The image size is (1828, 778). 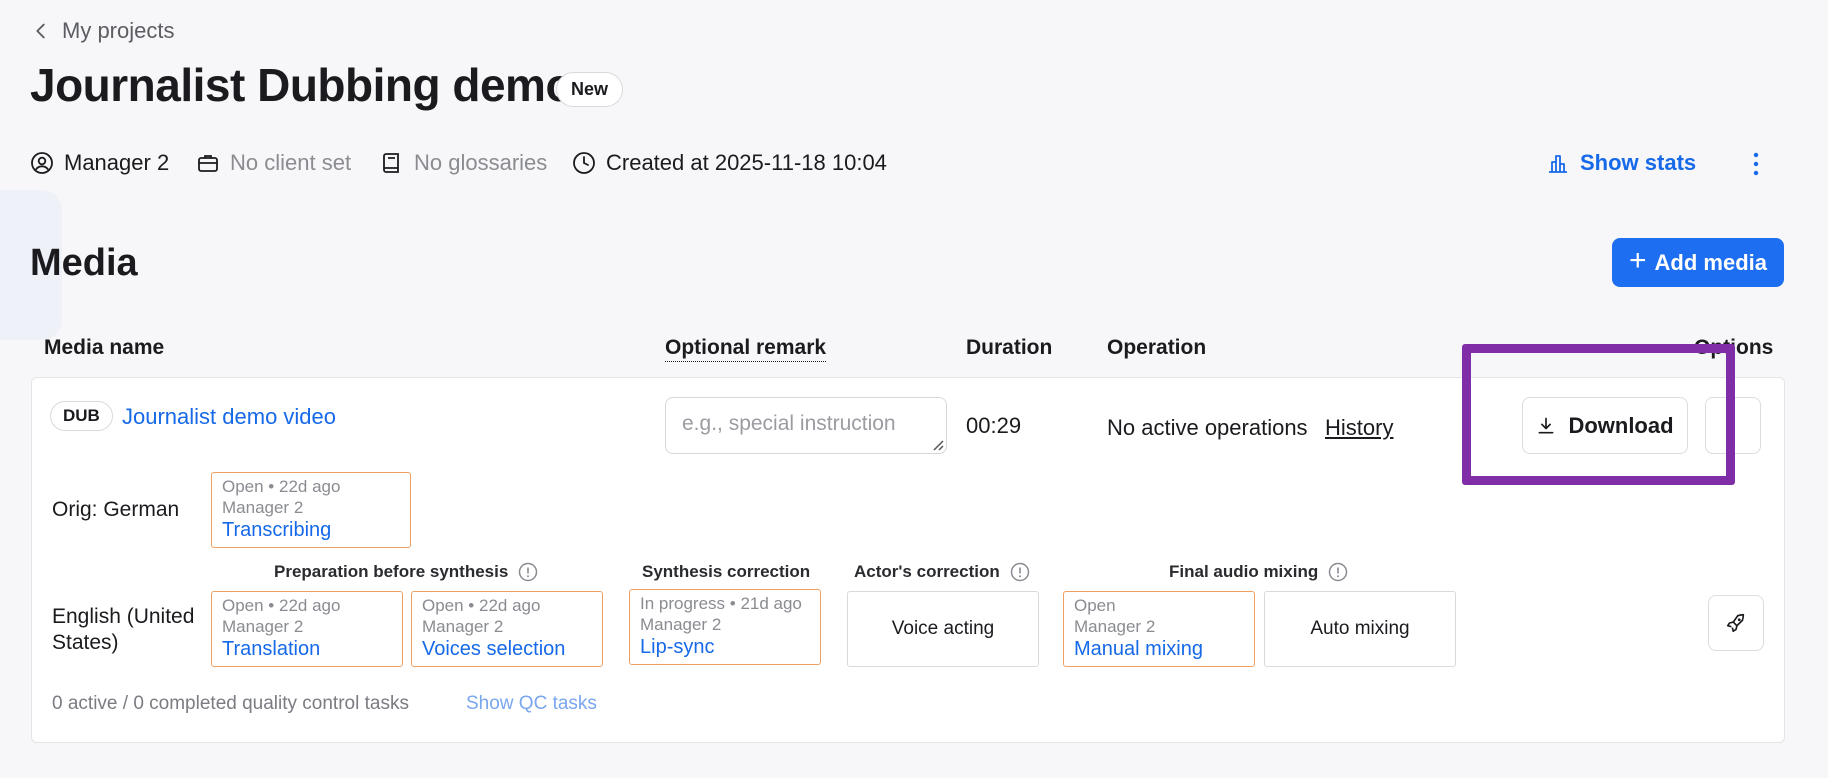 I want to click on media-duration: 00:29, so click(x=994, y=425).